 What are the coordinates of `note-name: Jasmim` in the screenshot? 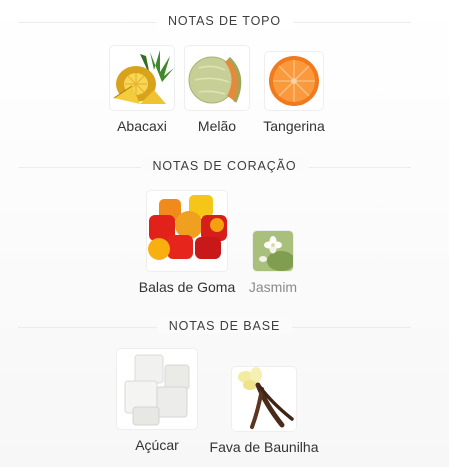 It's located at (273, 287).